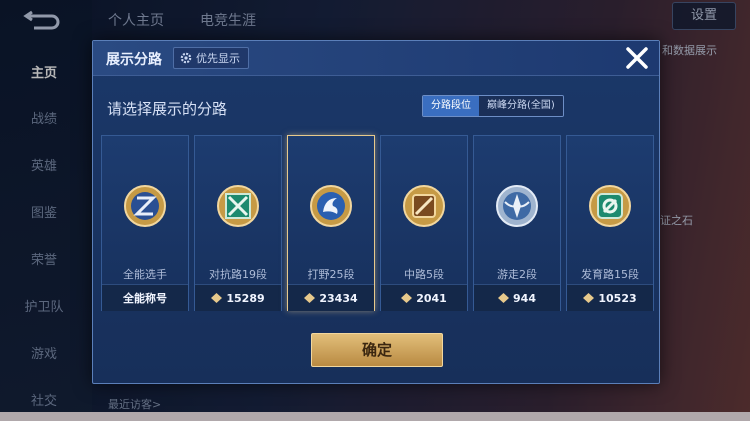 This screenshot has height=421, width=750. Describe the element at coordinates (617, 298) in the screenshot. I see `card-value: 10523` at that location.